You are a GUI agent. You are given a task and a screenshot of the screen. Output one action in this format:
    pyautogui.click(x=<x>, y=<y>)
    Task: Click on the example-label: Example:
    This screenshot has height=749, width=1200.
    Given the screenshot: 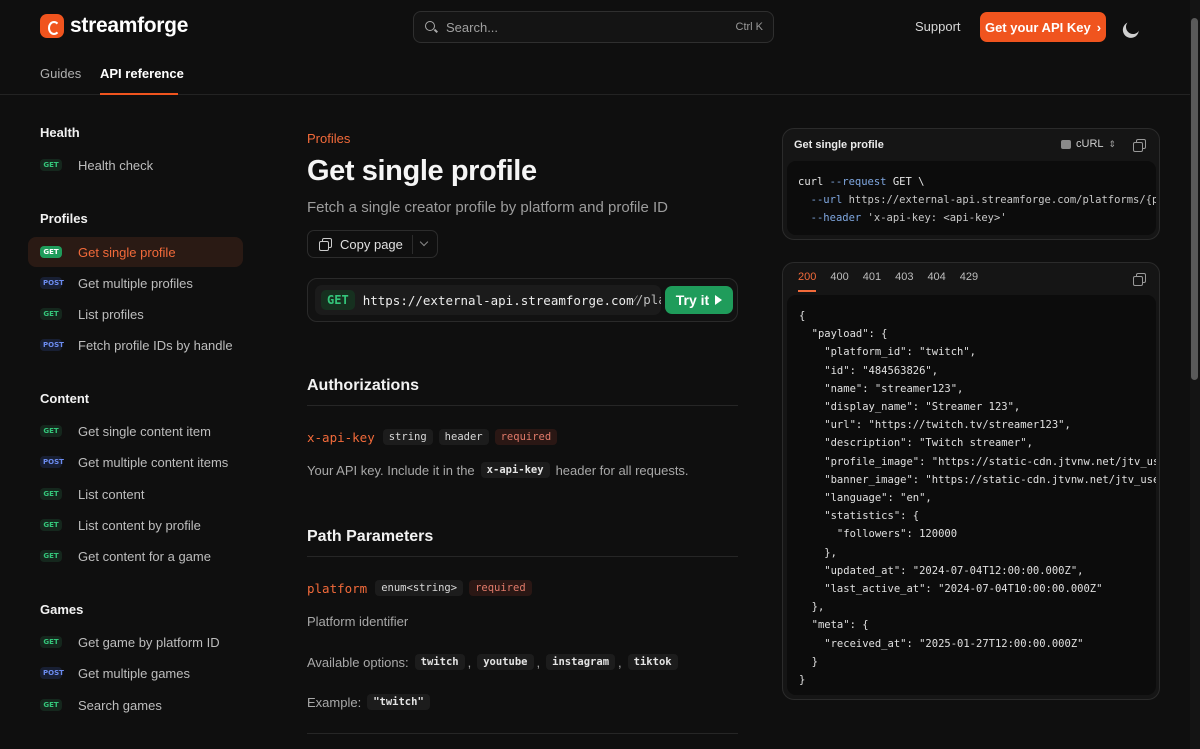 What is the action you would take?
    pyautogui.click(x=334, y=702)
    